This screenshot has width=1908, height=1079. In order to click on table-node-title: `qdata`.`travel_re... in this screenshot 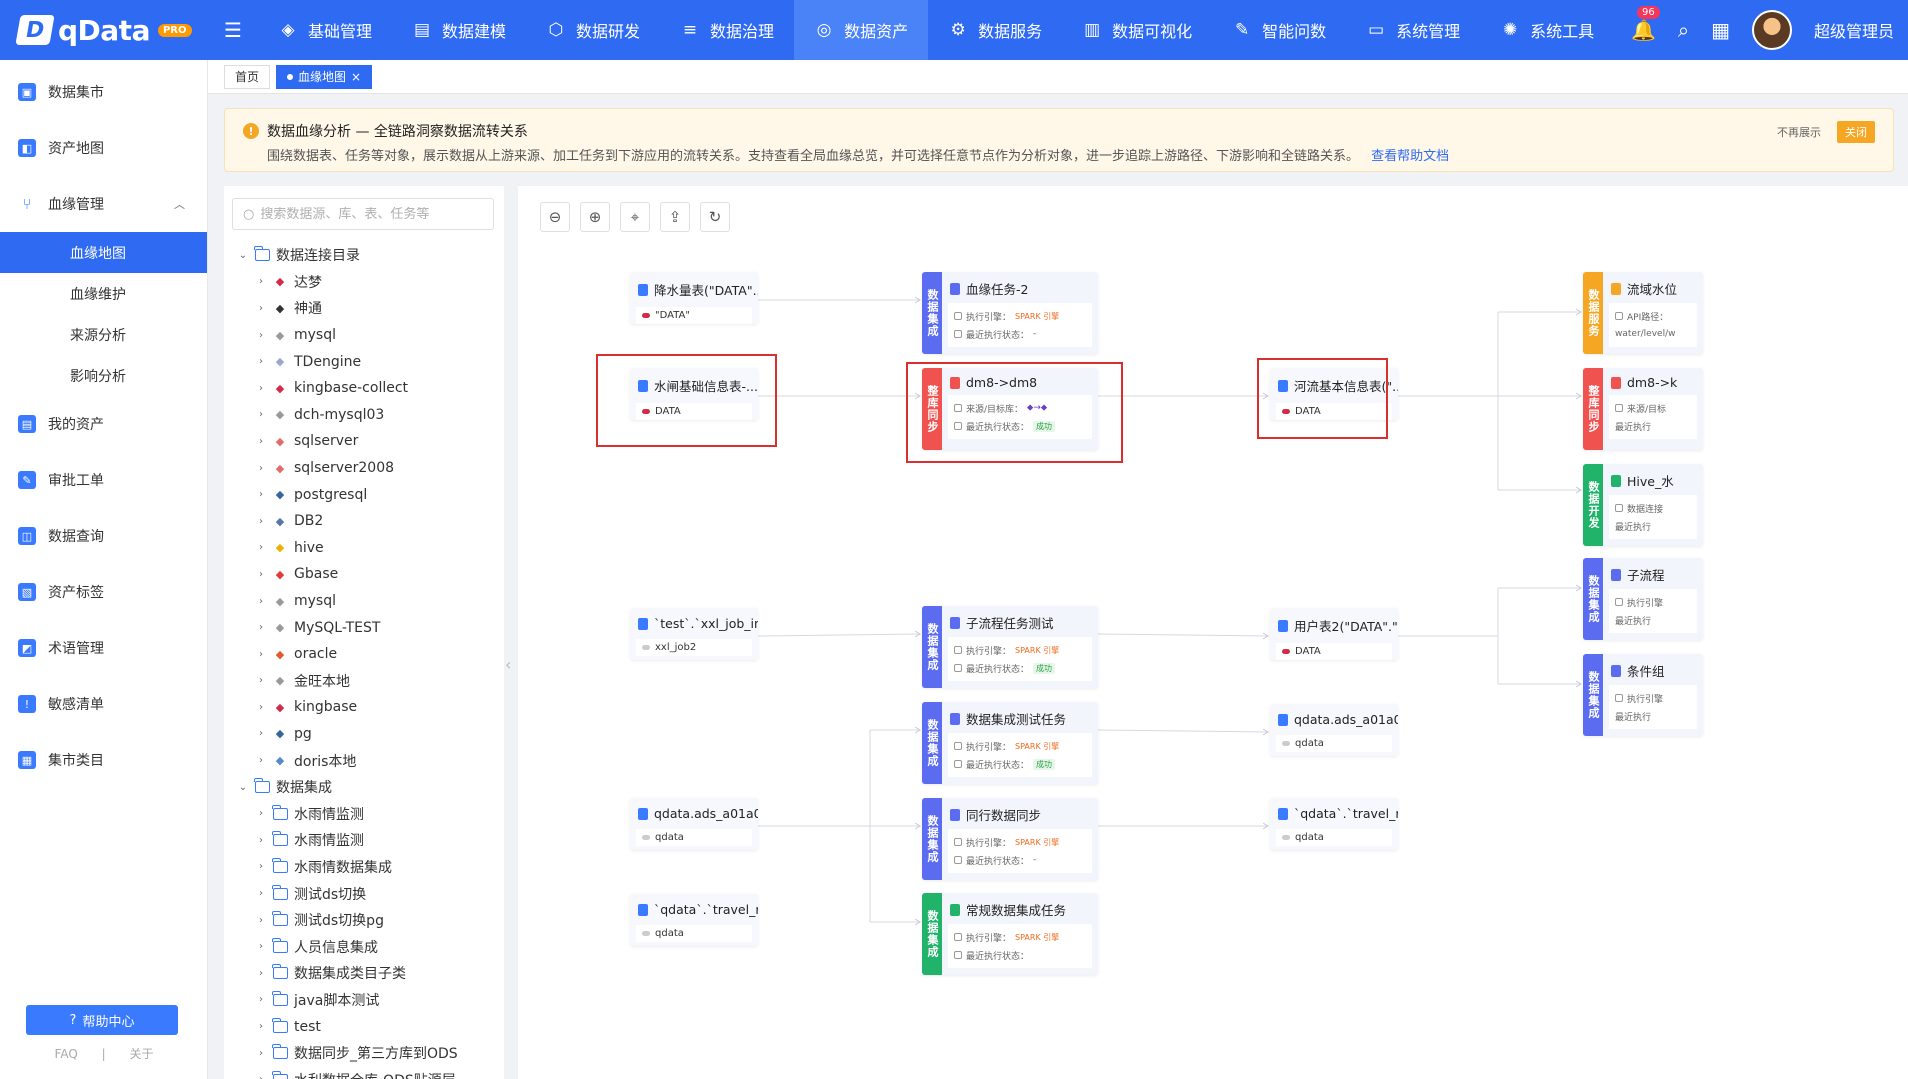, I will do `click(706, 909)`.